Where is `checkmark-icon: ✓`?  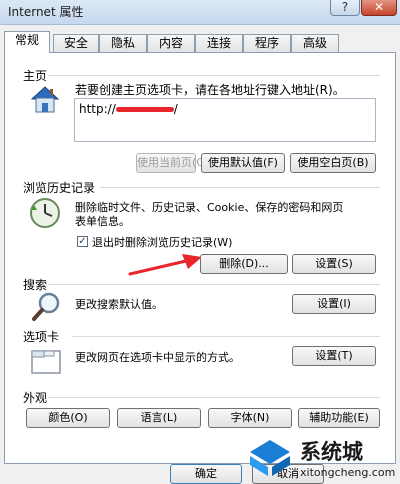
checkmark-icon: ✓ is located at coordinates (82, 241).